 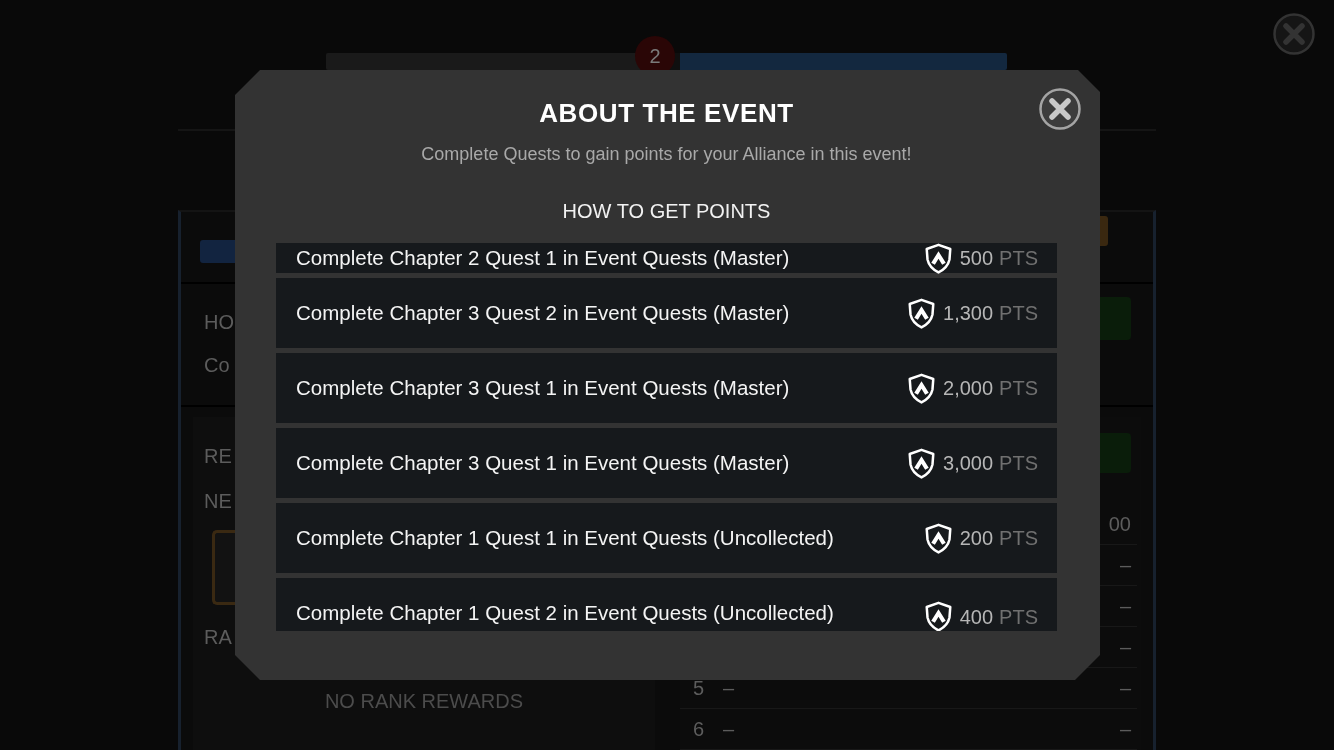 I want to click on close-icon, so click(x=1294, y=34).